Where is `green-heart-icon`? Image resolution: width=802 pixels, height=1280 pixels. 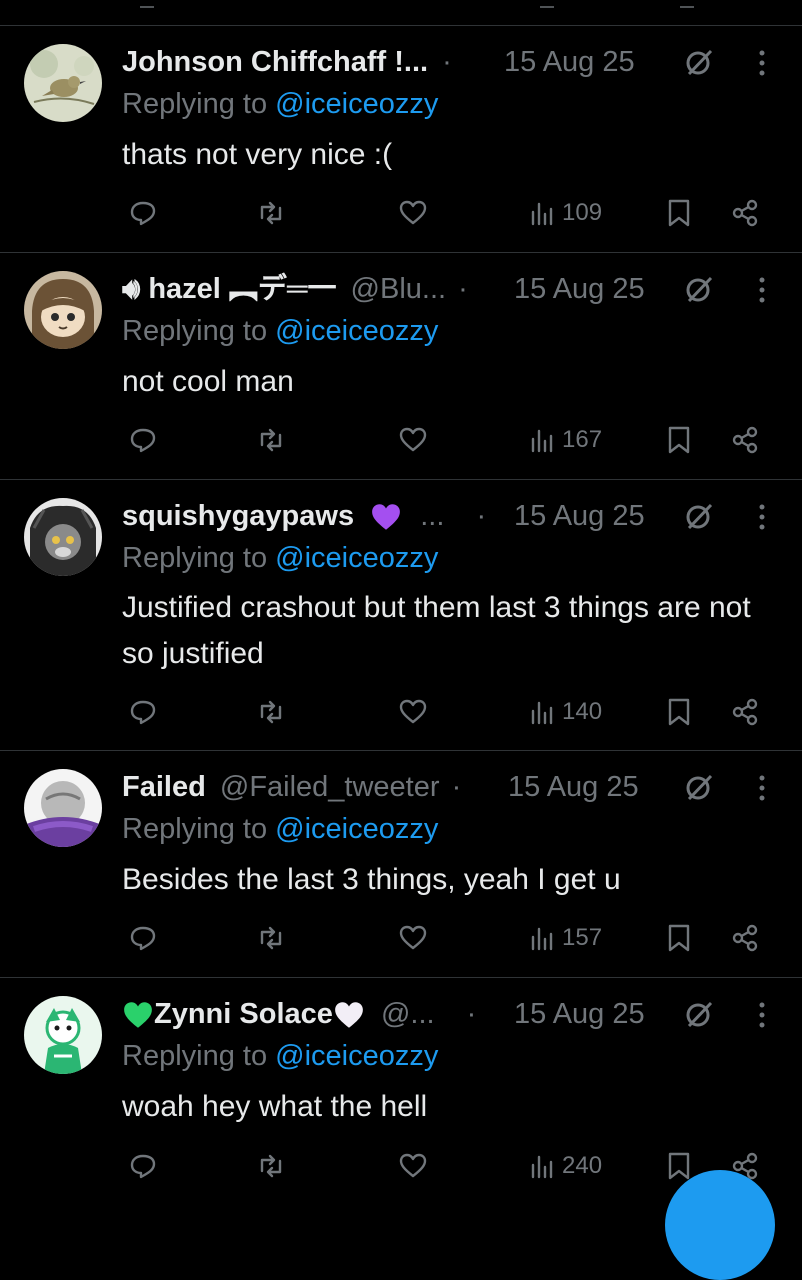
green-heart-icon is located at coordinates (138, 1015).